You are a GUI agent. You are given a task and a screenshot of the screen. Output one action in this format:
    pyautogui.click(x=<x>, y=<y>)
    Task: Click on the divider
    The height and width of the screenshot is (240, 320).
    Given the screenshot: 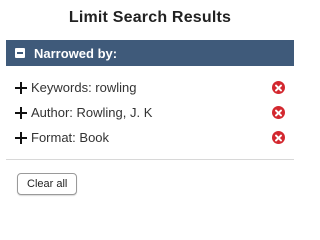 What is the action you would take?
    pyautogui.click(x=150, y=159)
    